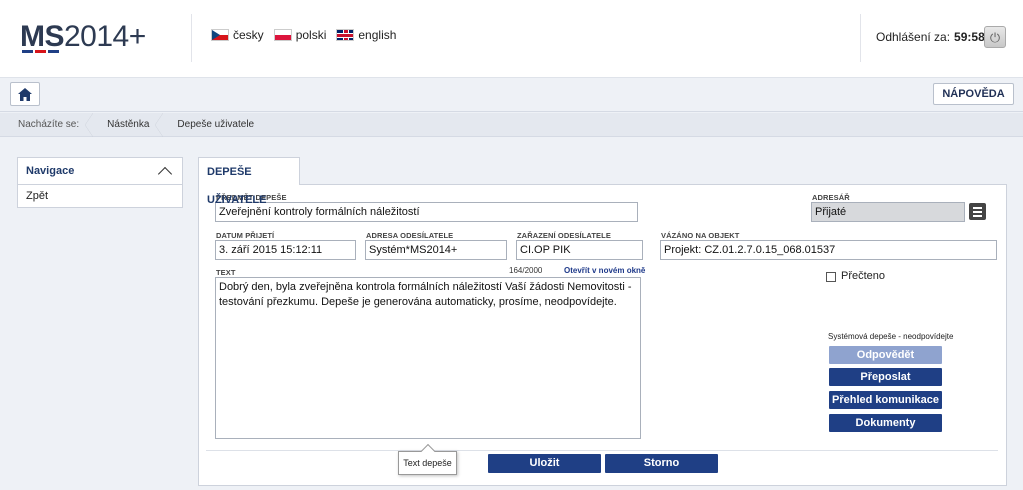 This screenshot has height=490, width=1023. I want to click on breadcrumb: Nacházíte se: Nástěnka Depeše uživatele, so click(511, 124).